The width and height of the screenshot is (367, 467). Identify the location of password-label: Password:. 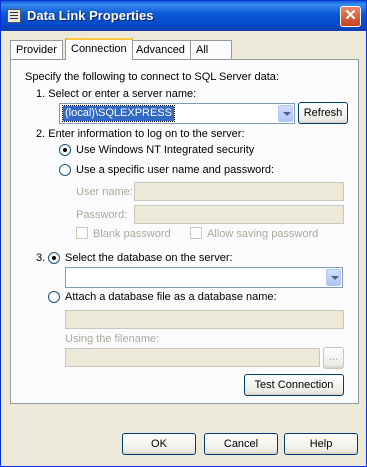
(102, 215).